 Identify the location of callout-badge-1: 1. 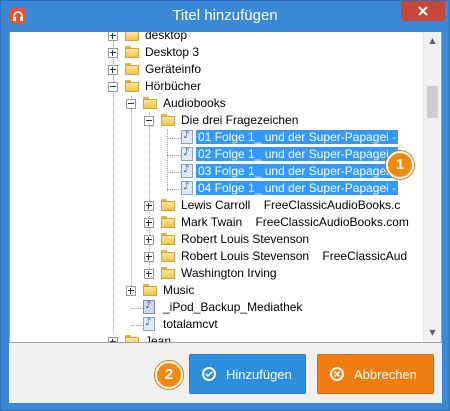
(400, 165).